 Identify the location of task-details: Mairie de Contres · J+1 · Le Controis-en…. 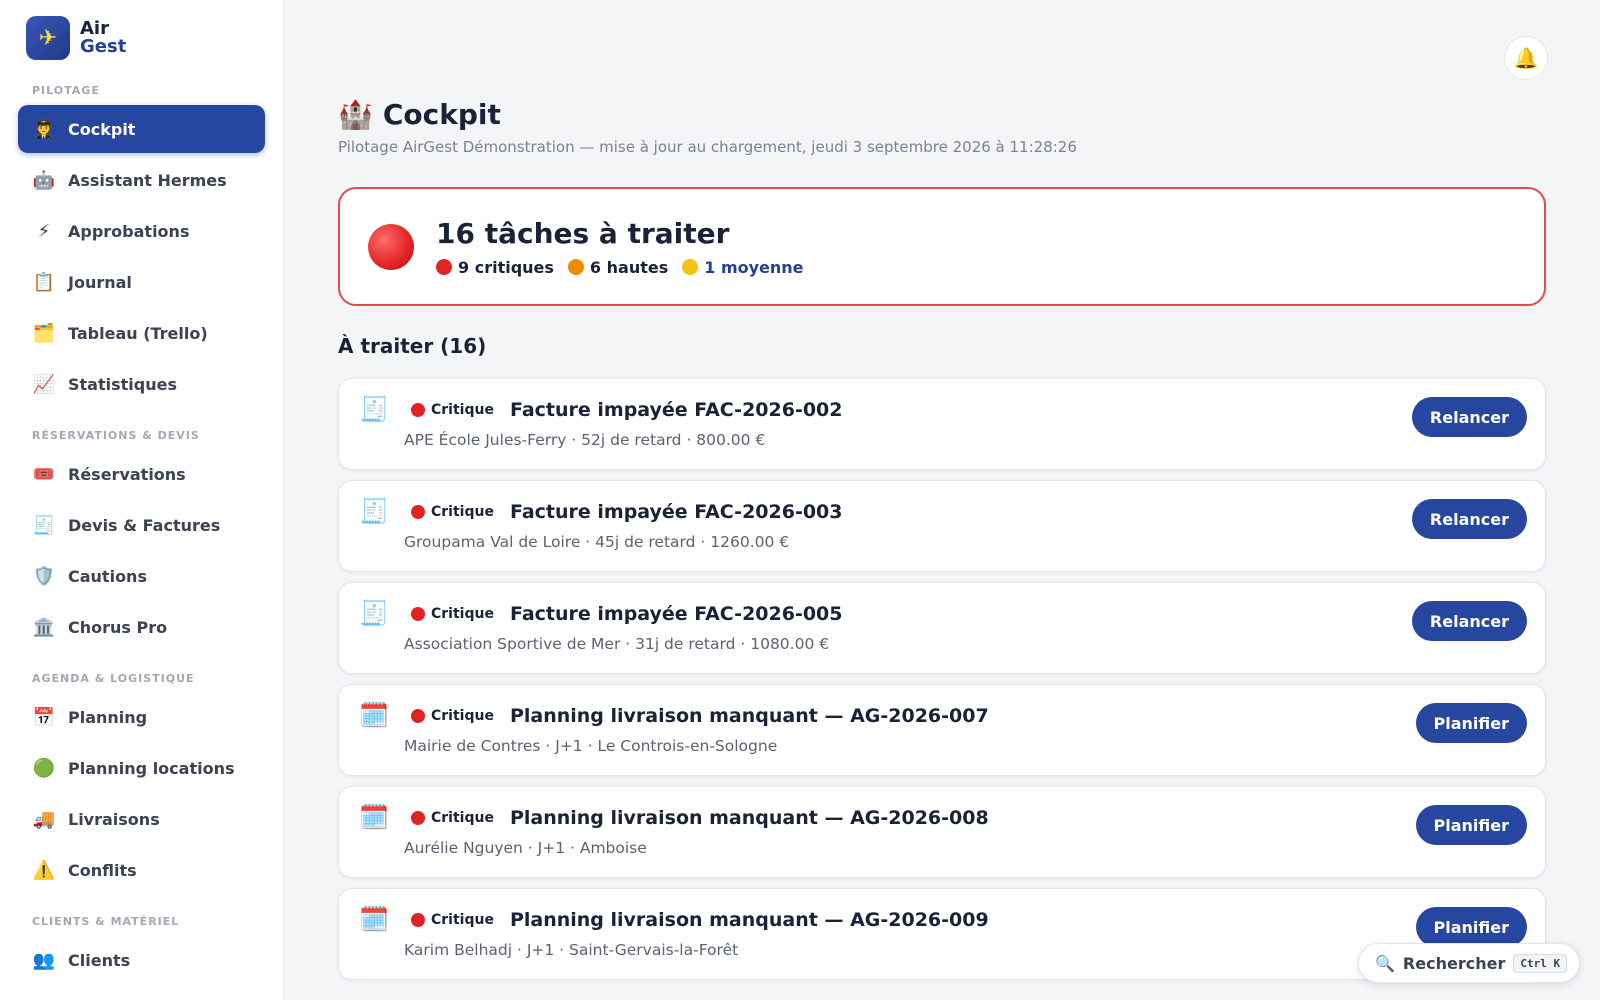
(591, 746).